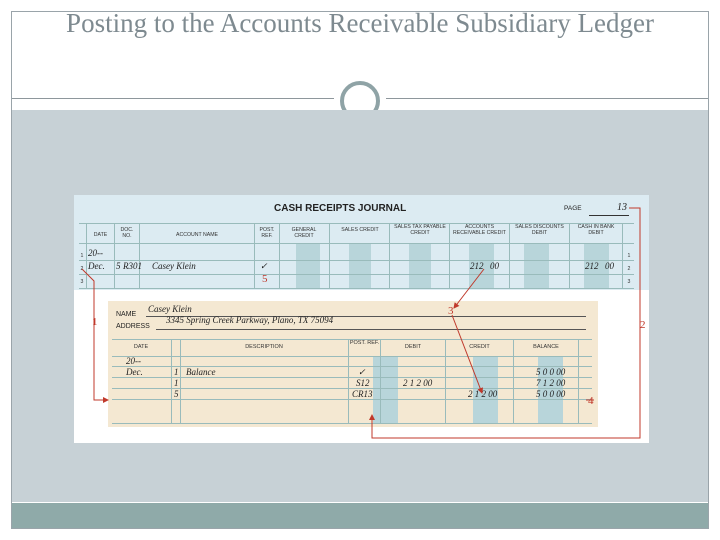 This screenshot has height=540, width=720. What do you see at coordinates (547, 98) in the screenshot?
I see `title-divider-right` at bounding box center [547, 98].